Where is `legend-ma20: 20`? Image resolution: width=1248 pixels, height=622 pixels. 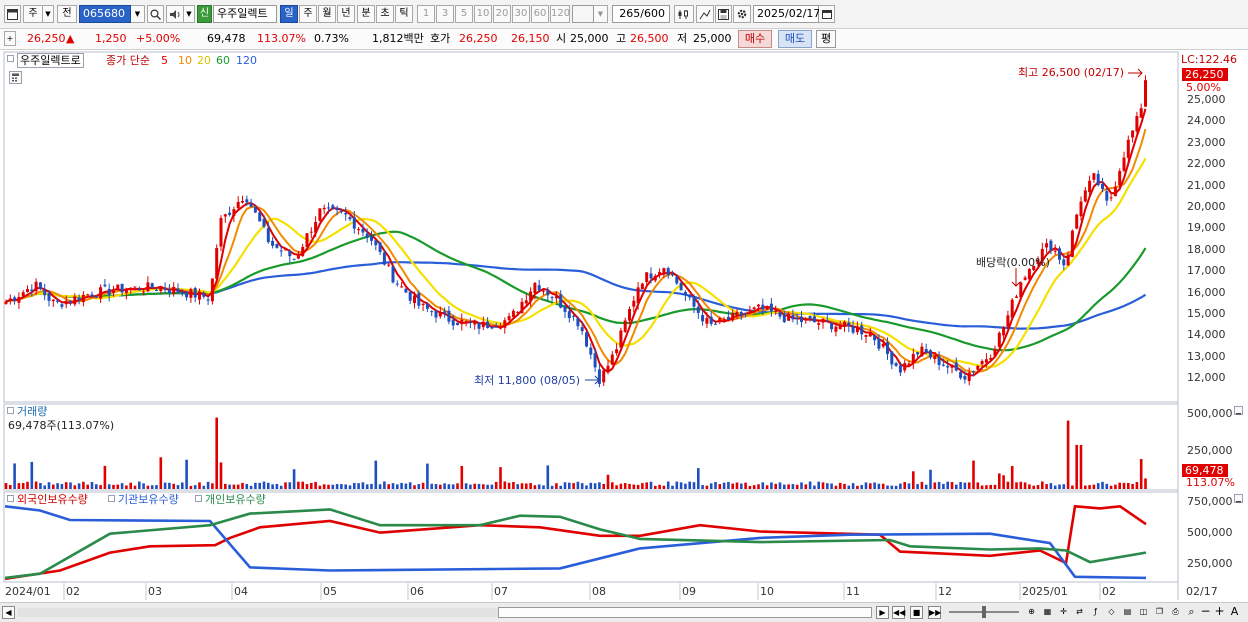
legend-ma20: 20 is located at coordinates (204, 60).